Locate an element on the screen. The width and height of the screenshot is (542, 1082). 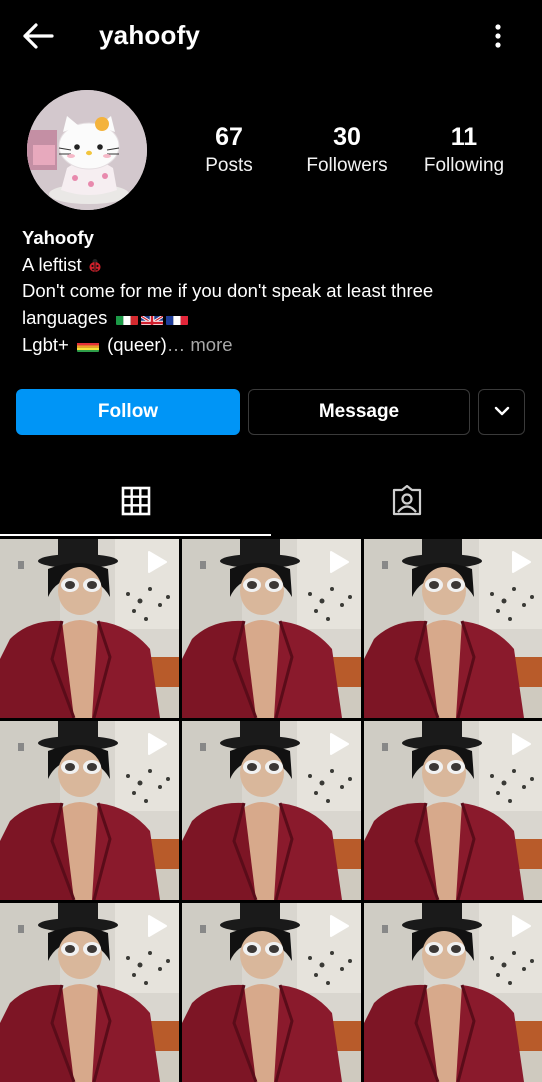
profile-username: yahoofy is located at coordinates (150, 35).